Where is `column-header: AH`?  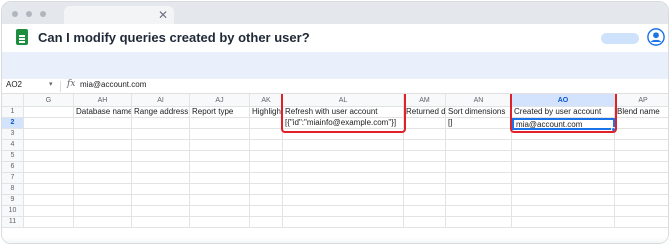 column-header: AH is located at coordinates (103, 100).